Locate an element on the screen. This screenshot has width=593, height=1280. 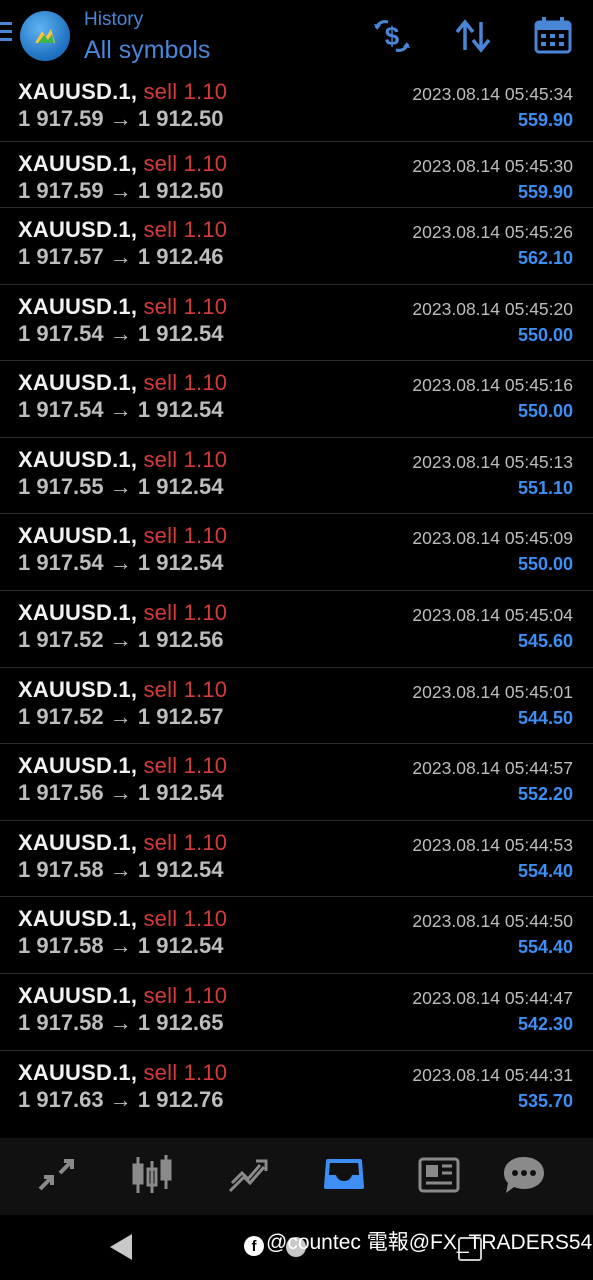
timestamp: 2023.08.14 05:44:50 is located at coordinates (492, 921).